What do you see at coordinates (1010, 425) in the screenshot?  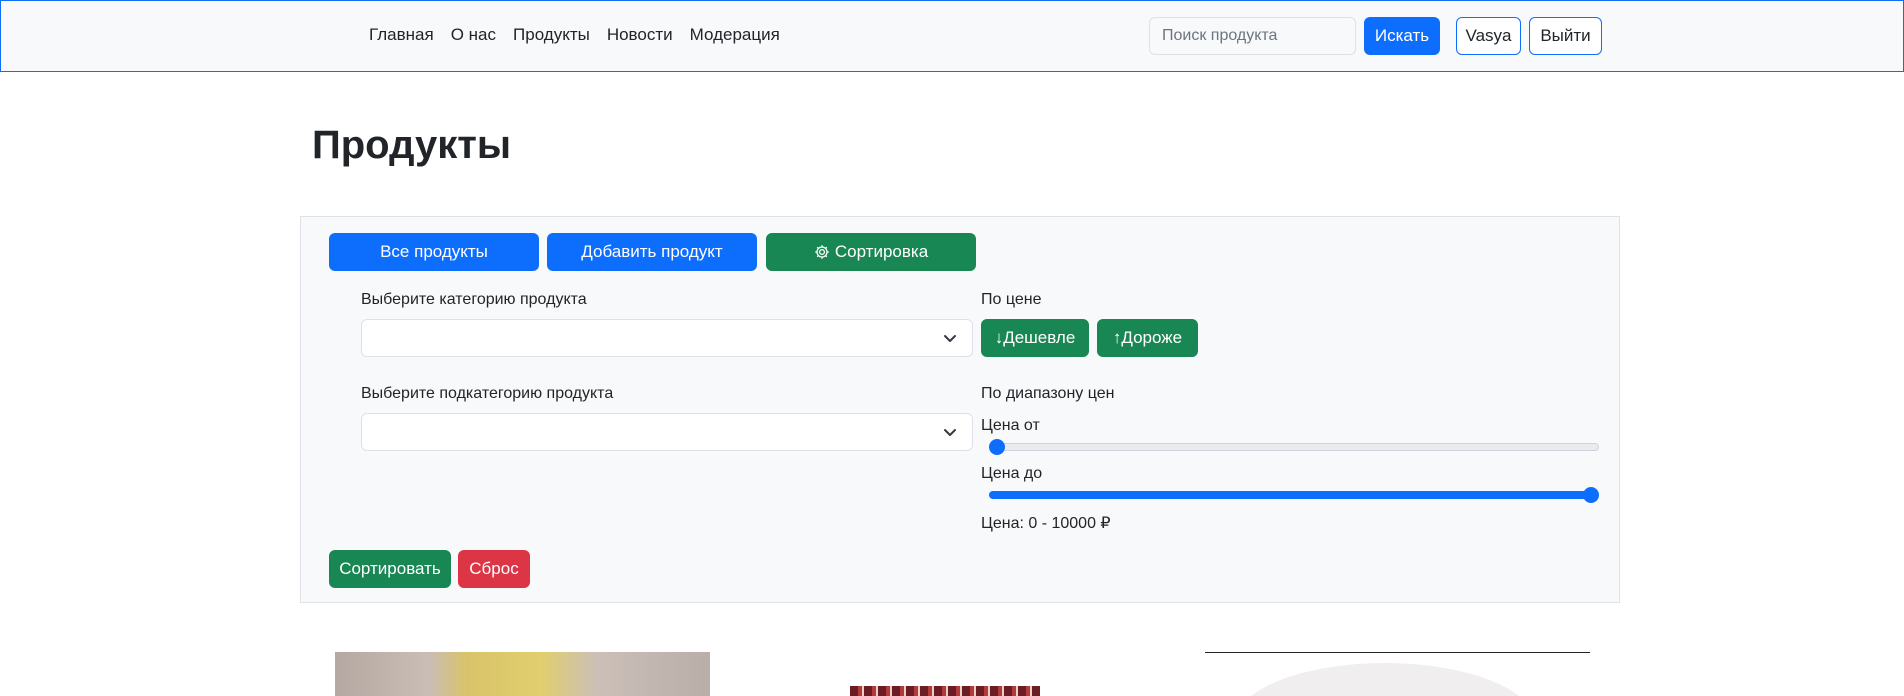 I see `price-from-label: Цена от` at bounding box center [1010, 425].